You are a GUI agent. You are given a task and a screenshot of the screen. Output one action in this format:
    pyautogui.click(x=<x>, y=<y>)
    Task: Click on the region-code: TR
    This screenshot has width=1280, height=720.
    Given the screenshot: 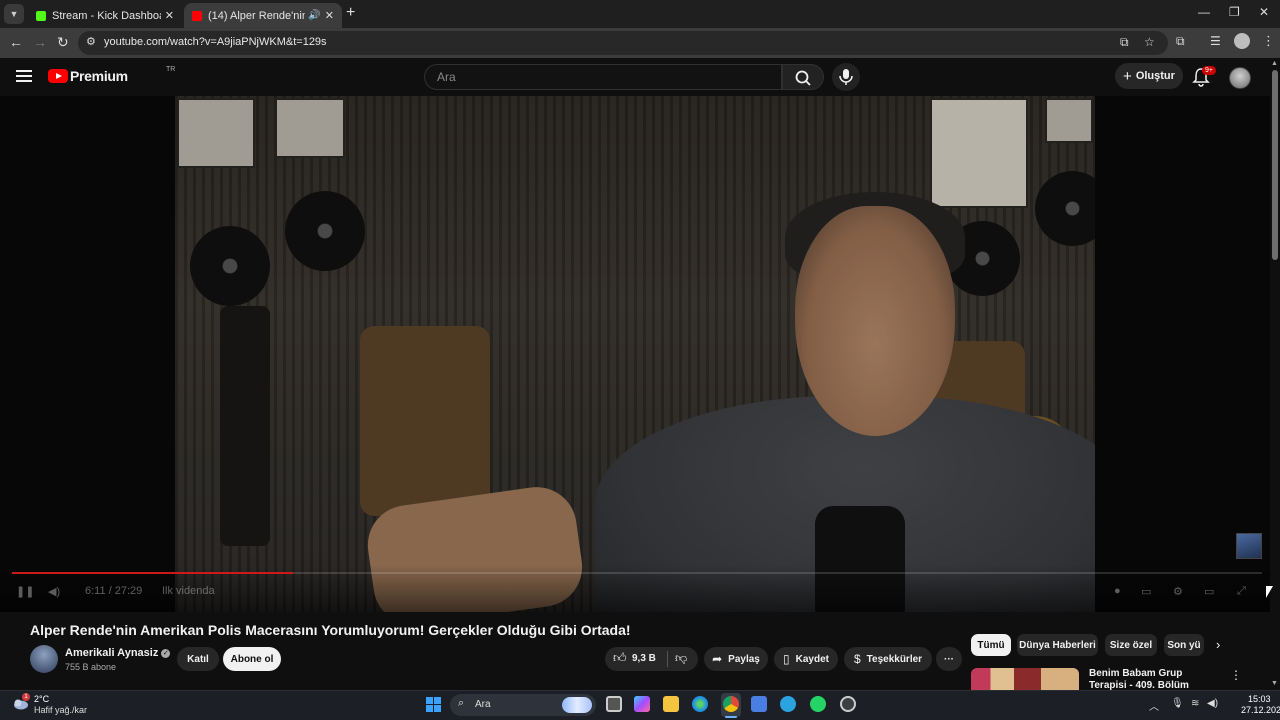 What is the action you would take?
    pyautogui.click(x=171, y=69)
    